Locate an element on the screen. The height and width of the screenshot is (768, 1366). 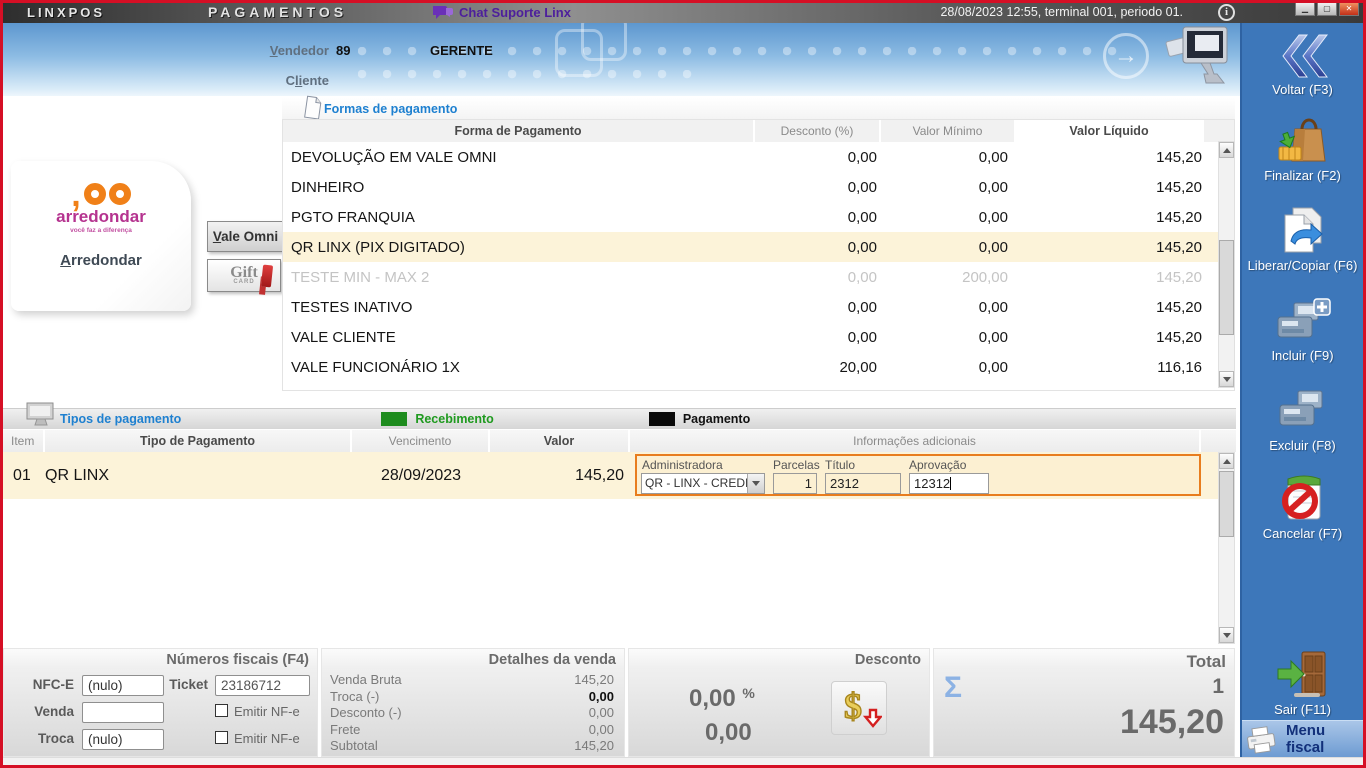
exit-door-icon is located at coordinates (1302, 674).